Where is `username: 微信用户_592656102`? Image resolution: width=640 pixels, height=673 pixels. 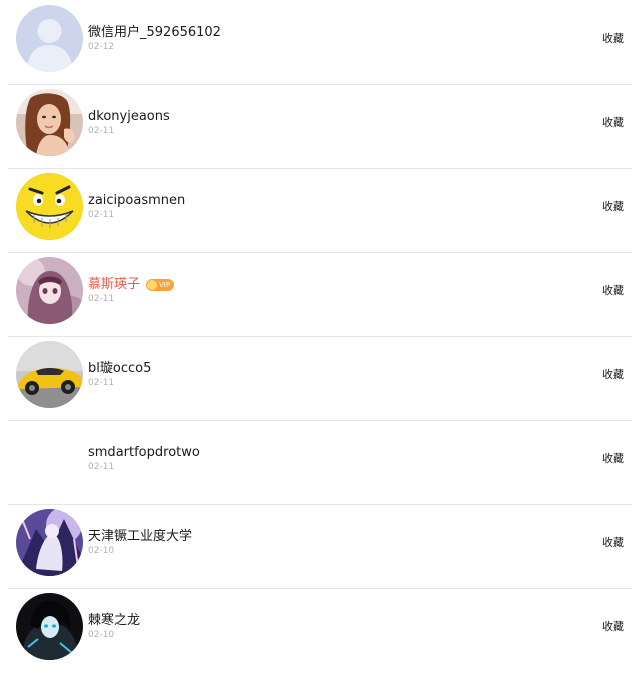 username: 微信用户_592656102 is located at coordinates (154, 33).